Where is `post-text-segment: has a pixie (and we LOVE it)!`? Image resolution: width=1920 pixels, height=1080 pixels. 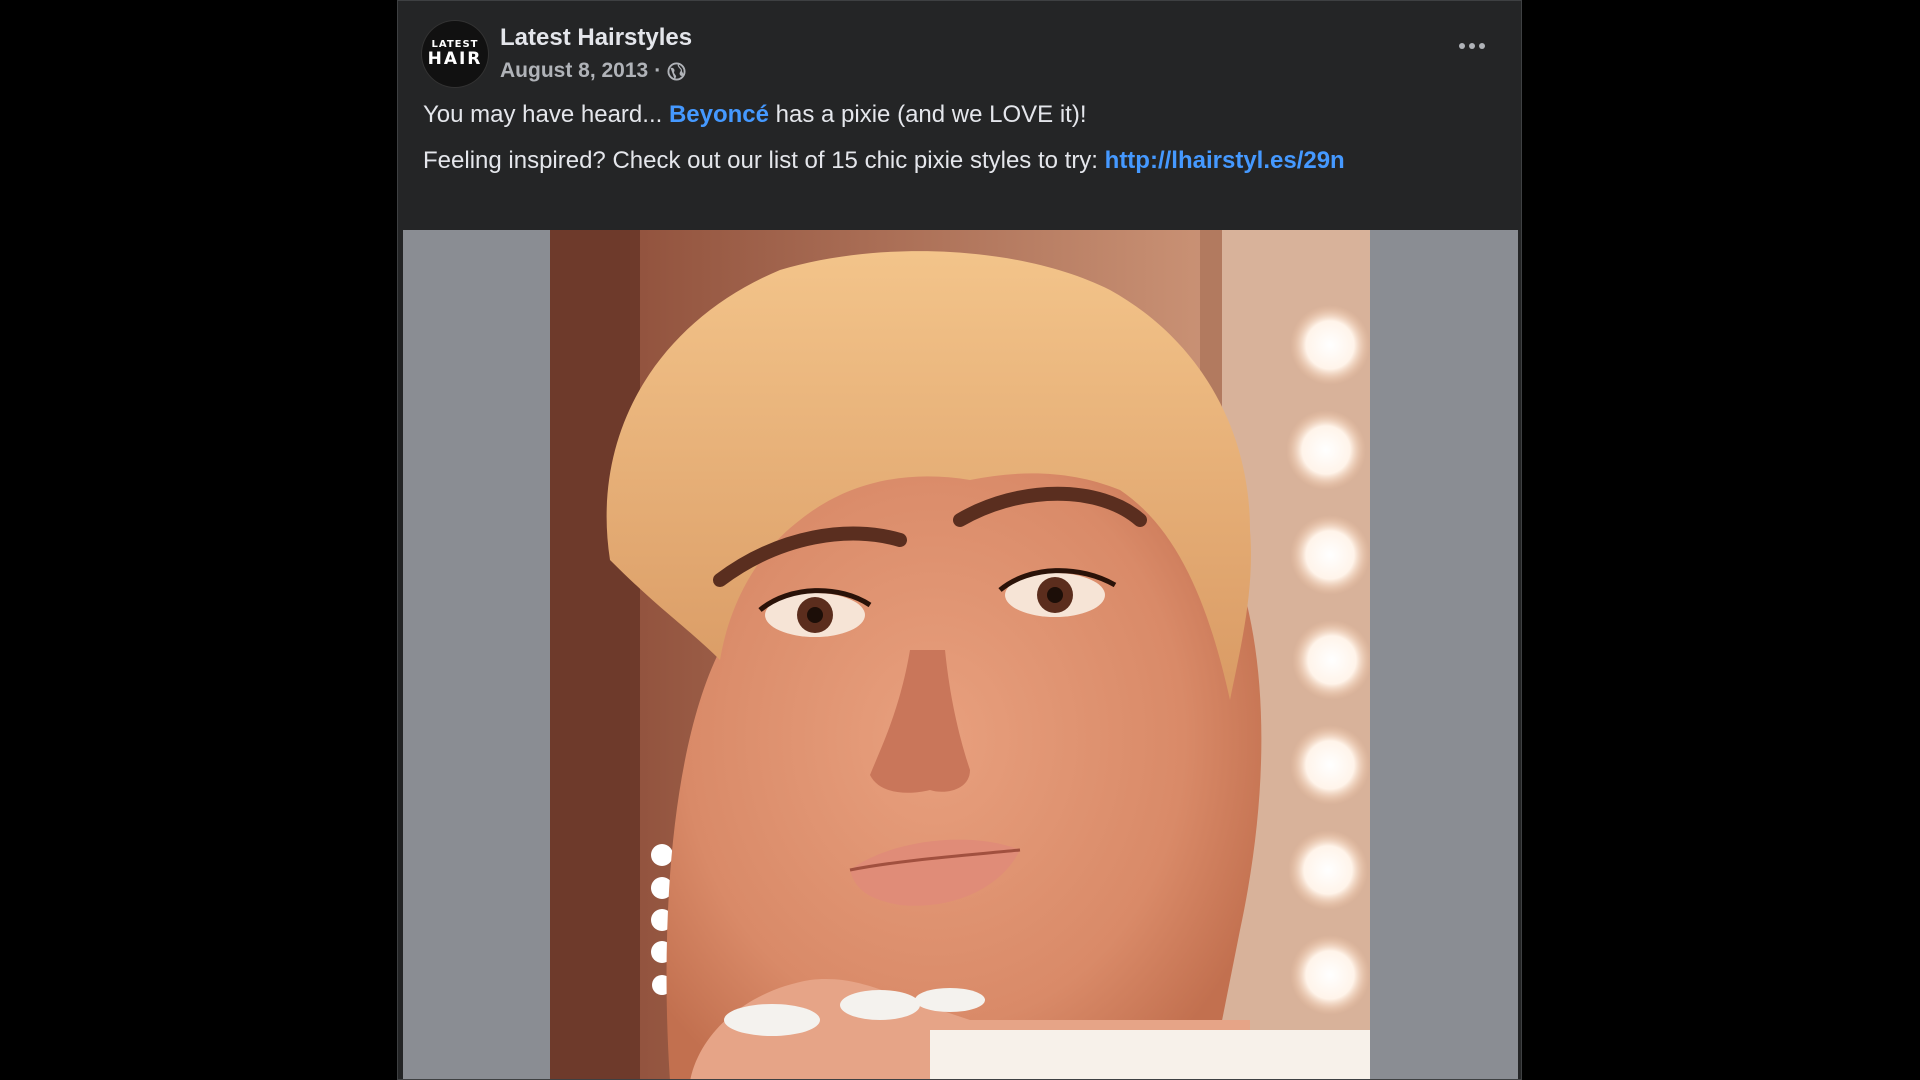 post-text-segment: has a pixie (and we LOVE it)! is located at coordinates (928, 114).